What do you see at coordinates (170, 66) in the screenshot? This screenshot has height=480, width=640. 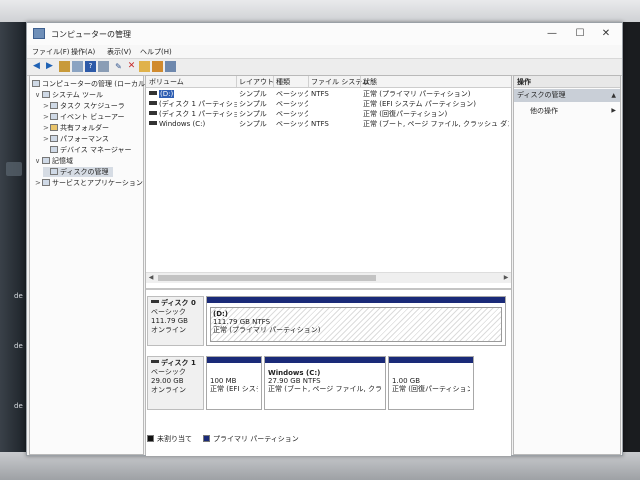 I see `view-icon` at bounding box center [170, 66].